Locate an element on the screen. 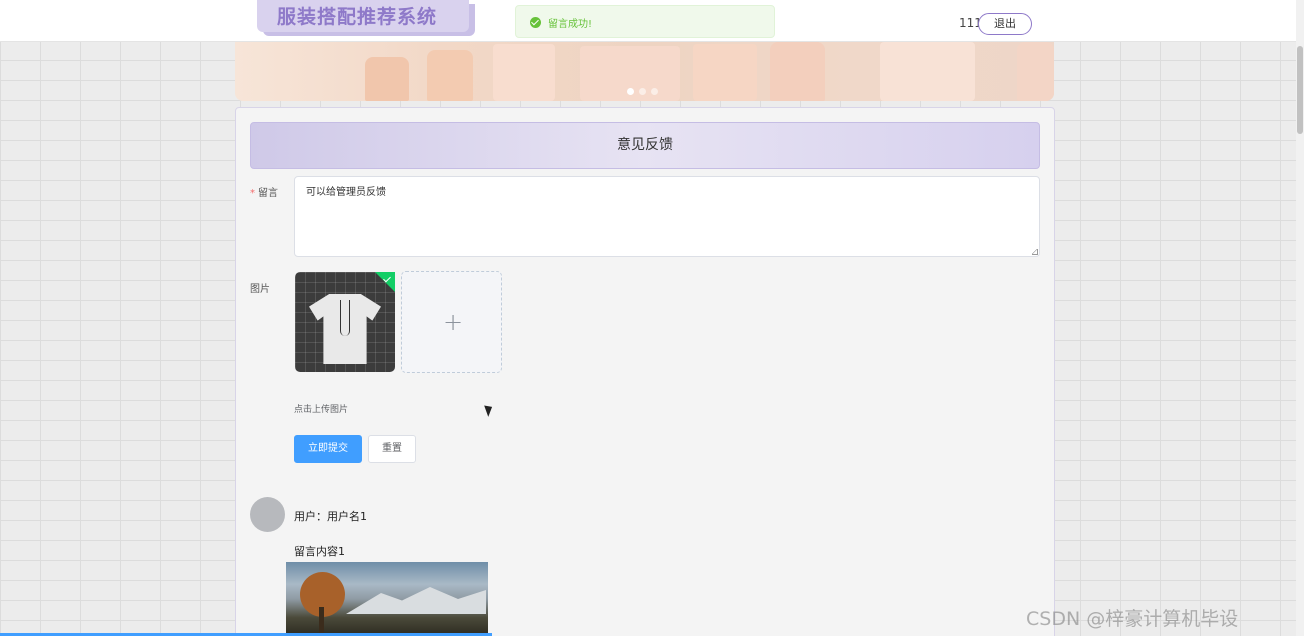 The width and height of the screenshot is (1304, 636). plus-icon: + is located at coordinates (453, 322).